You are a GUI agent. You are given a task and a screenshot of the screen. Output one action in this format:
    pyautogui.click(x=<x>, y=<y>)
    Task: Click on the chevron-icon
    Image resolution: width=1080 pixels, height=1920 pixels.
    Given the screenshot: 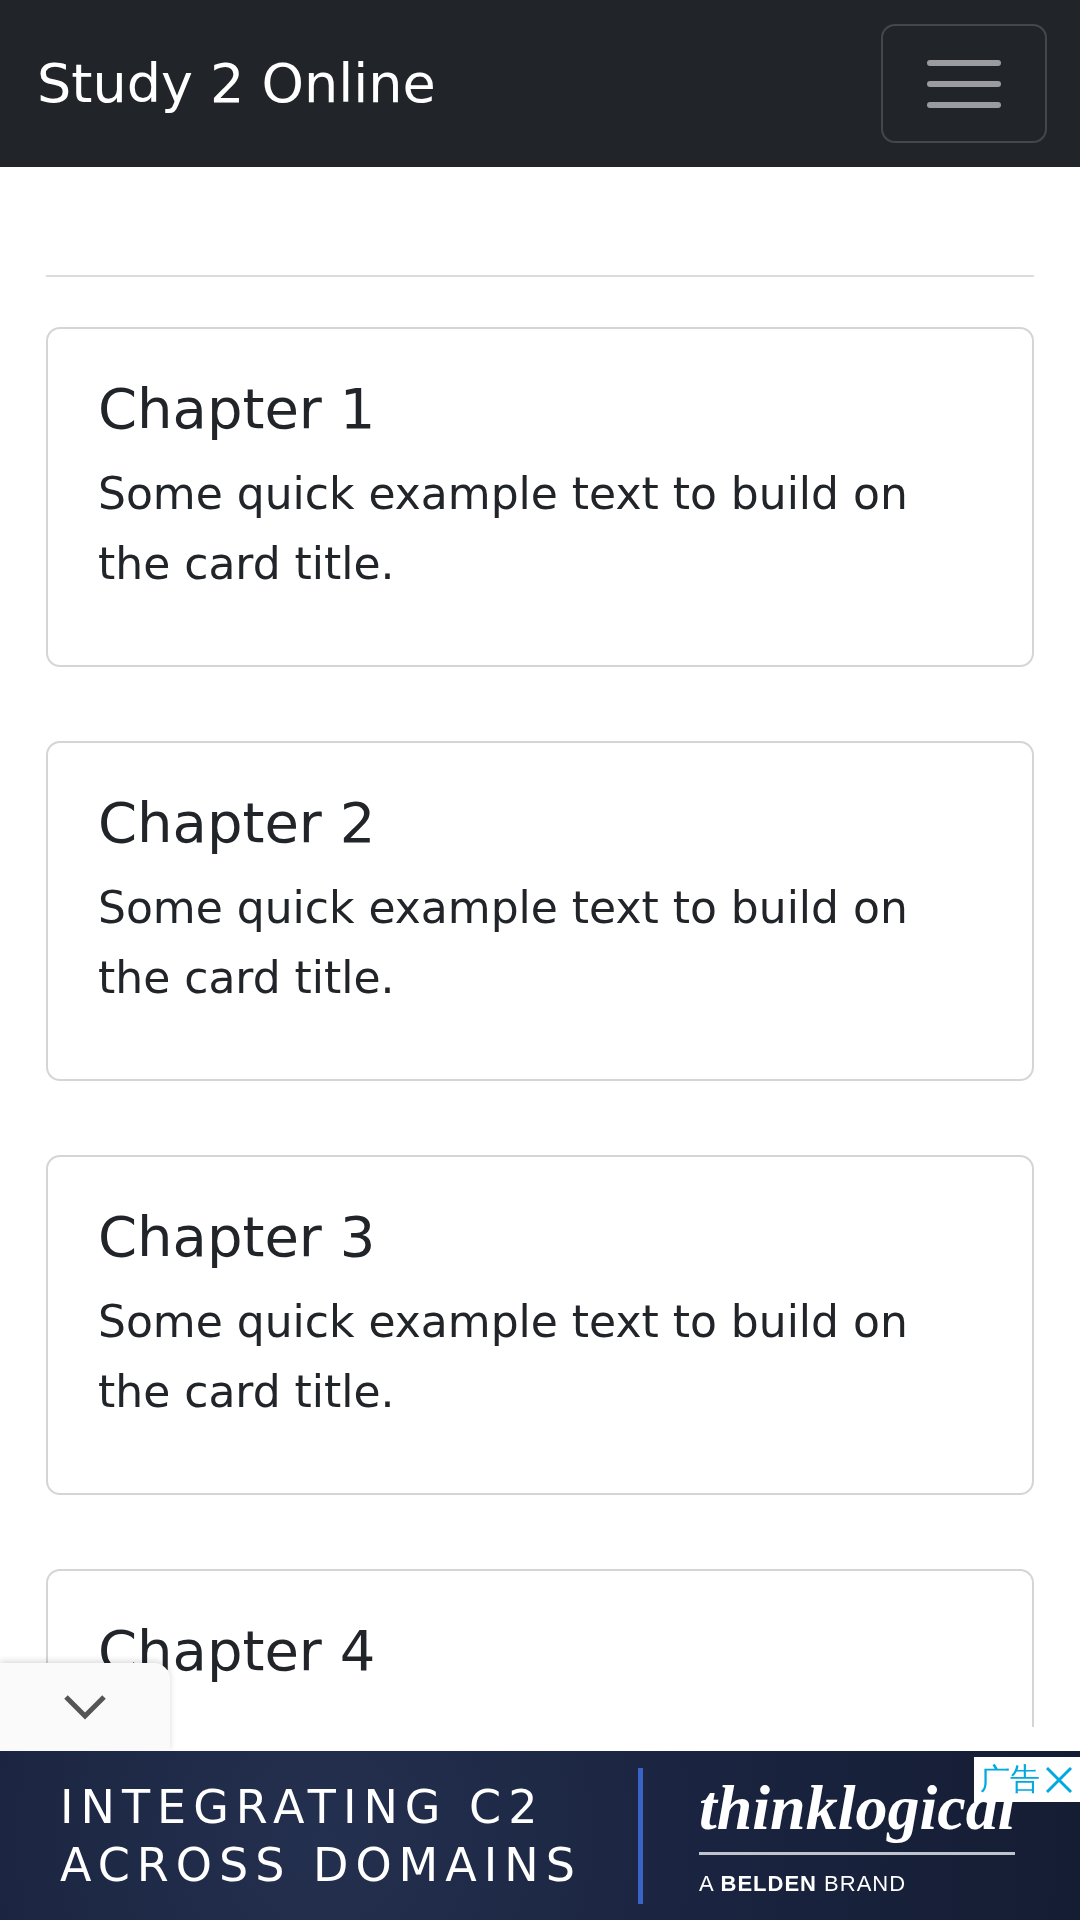 What is the action you would take?
    pyautogui.click(x=85, y=1707)
    